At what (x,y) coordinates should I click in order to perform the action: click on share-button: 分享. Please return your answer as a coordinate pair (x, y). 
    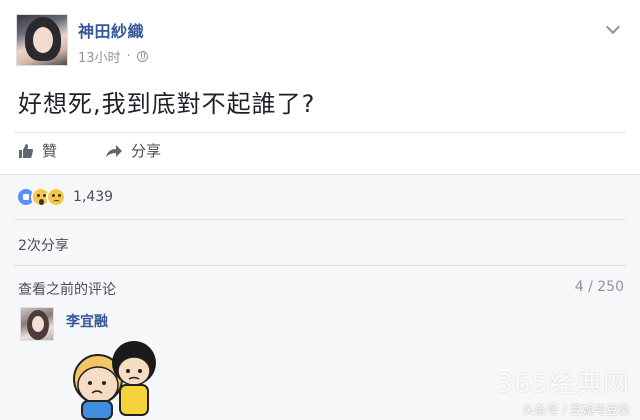
    Looking at the image, I should click on (133, 150).